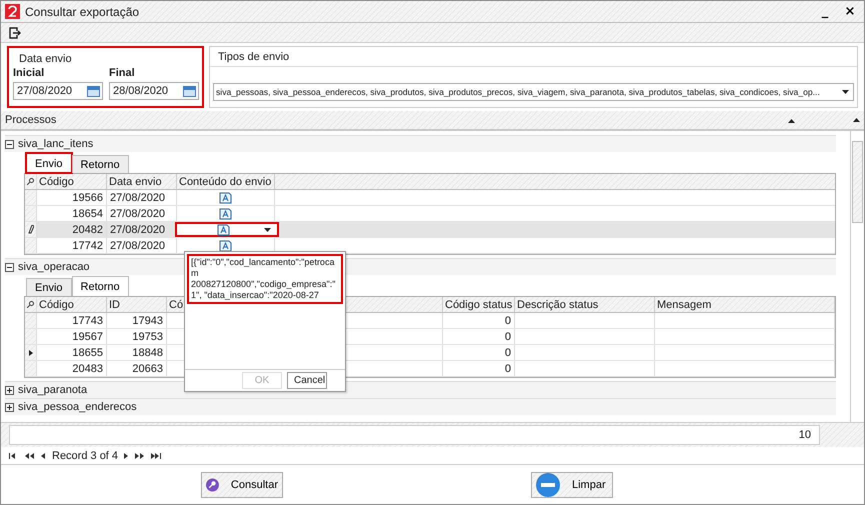  What do you see at coordinates (137, 336) in the screenshot?
I see `table-cell: 19753` at bounding box center [137, 336].